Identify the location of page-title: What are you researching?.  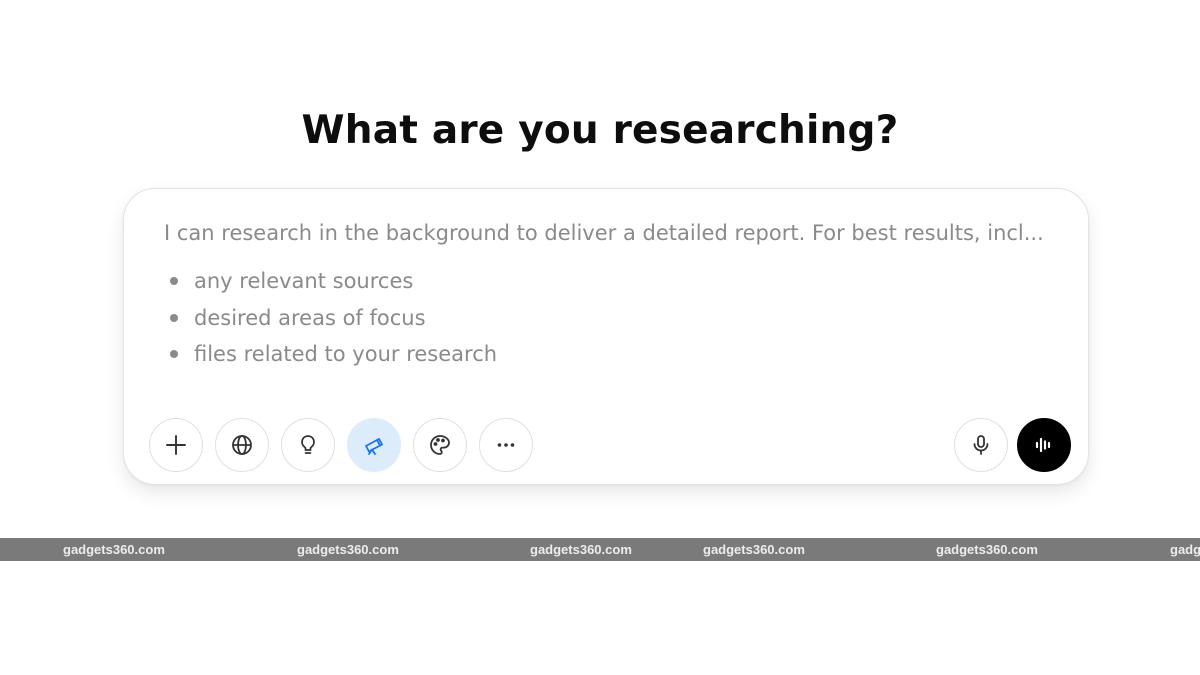
(600, 130).